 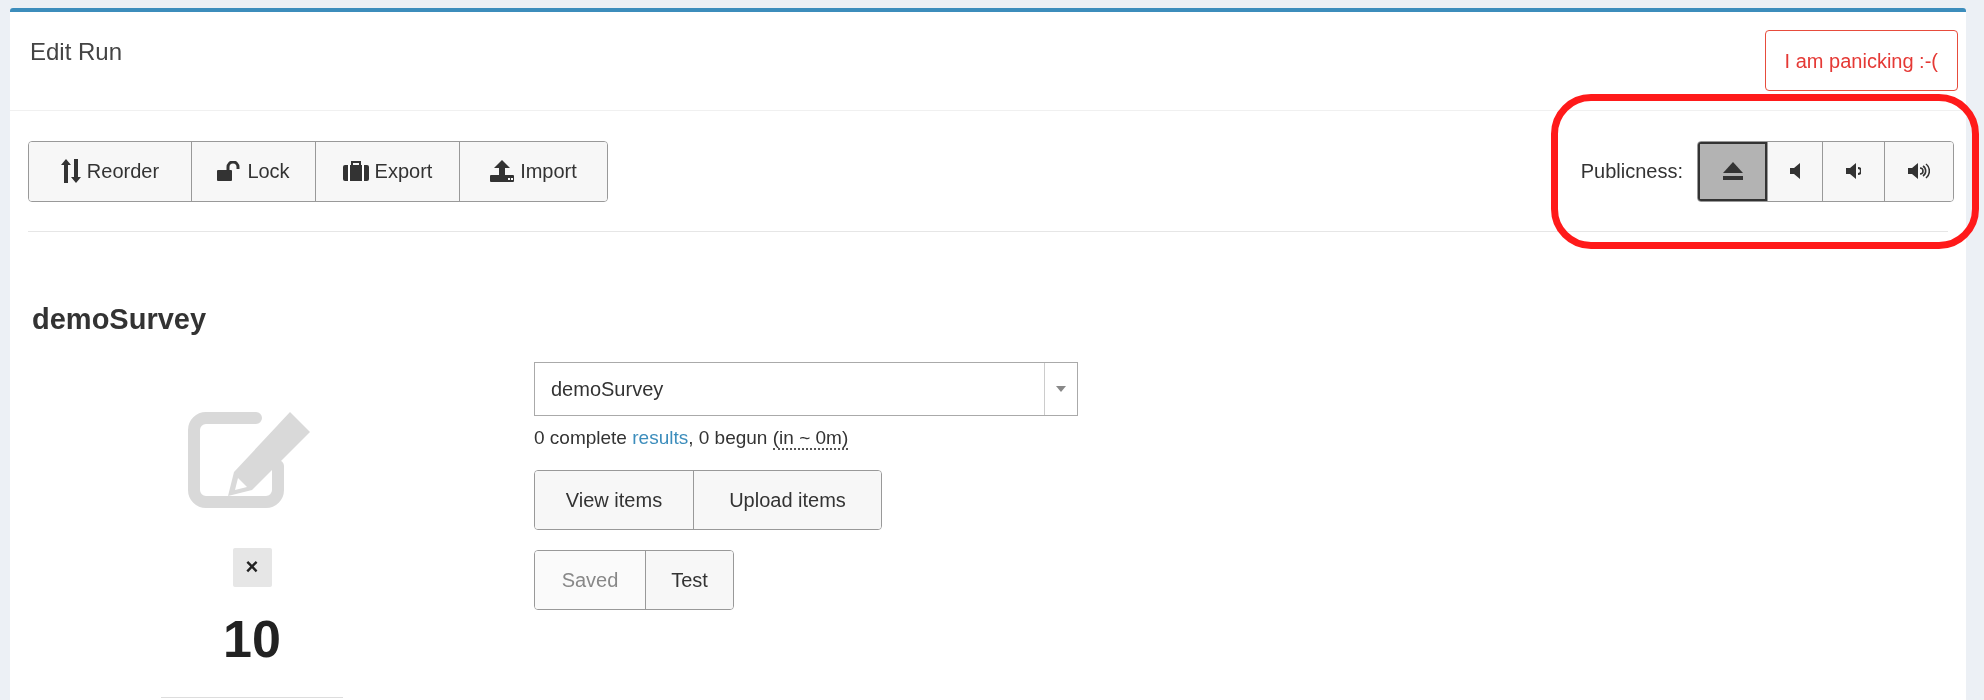 What do you see at coordinates (252, 638) in the screenshot?
I see `position-number: 10` at bounding box center [252, 638].